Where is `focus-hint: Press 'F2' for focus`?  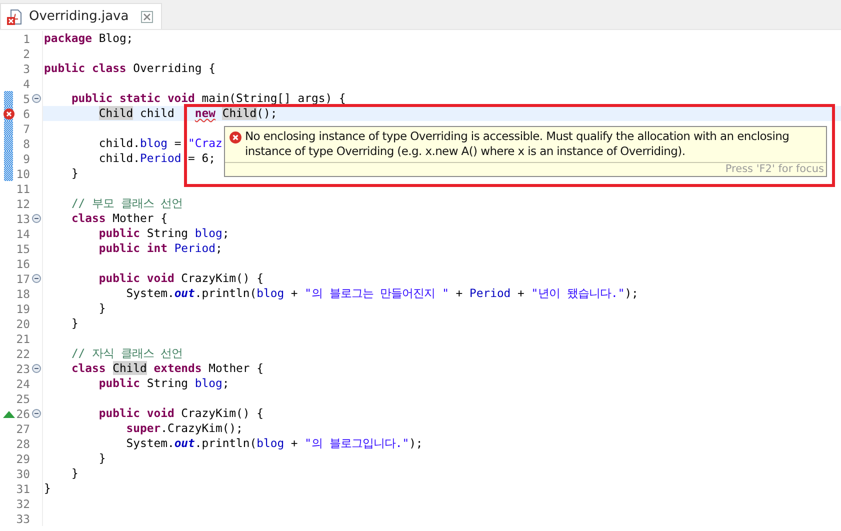 focus-hint: Press 'F2' for focus is located at coordinates (775, 169).